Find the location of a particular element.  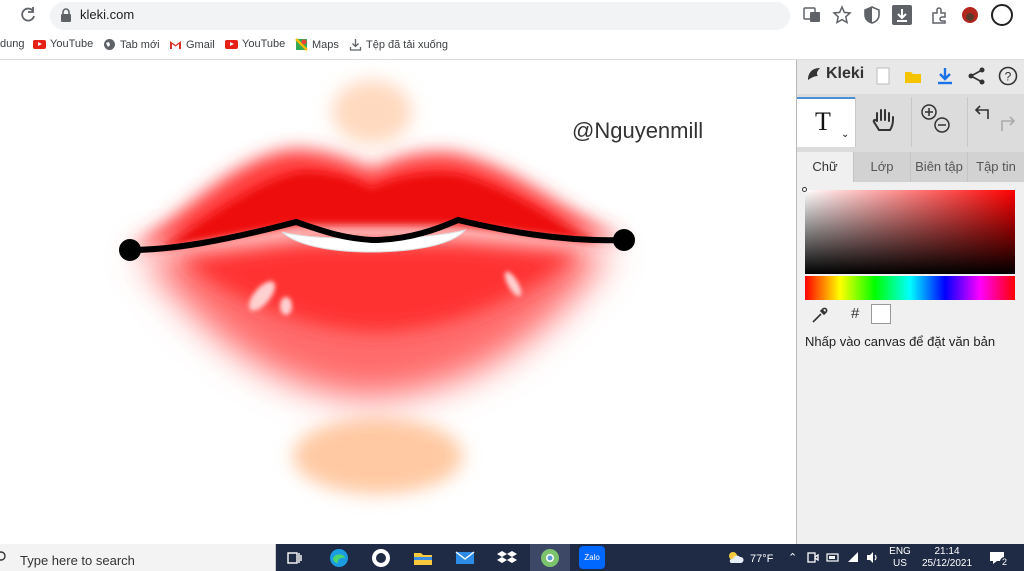

bookmark-label: Tệp đã tải xuống is located at coordinates (407, 44).